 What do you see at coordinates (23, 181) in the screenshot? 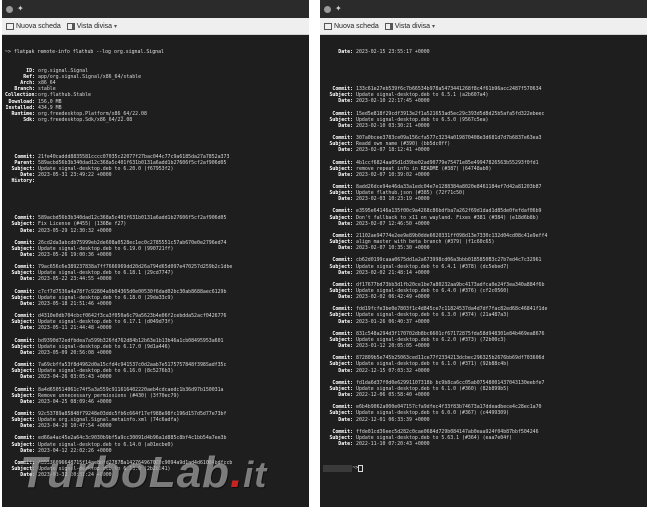
I see `field-key: History:` at bounding box center [23, 181].